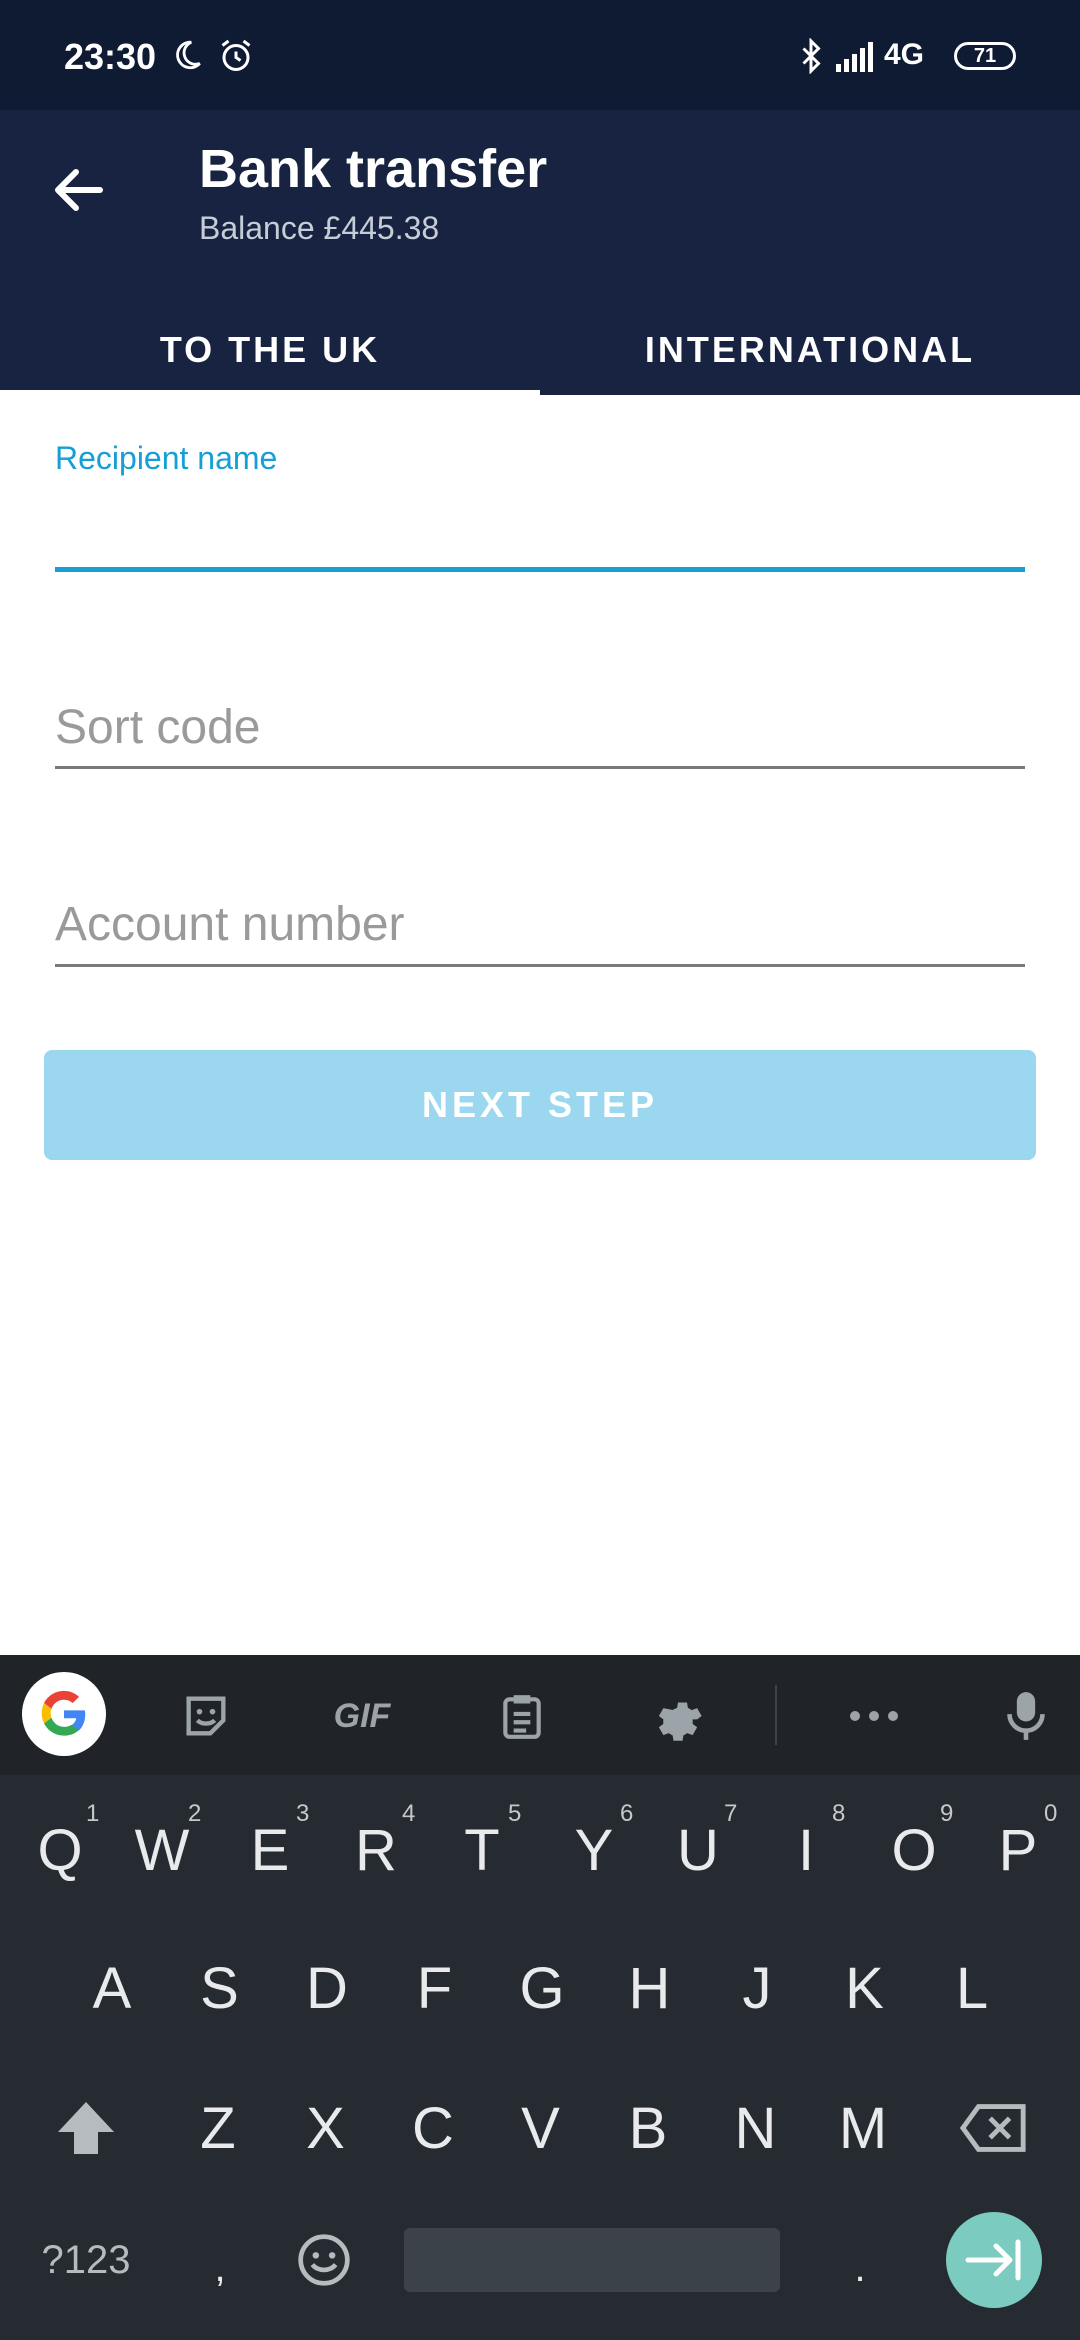 The image size is (1080, 2340). I want to click on key-l: L, so click(972, 1988).